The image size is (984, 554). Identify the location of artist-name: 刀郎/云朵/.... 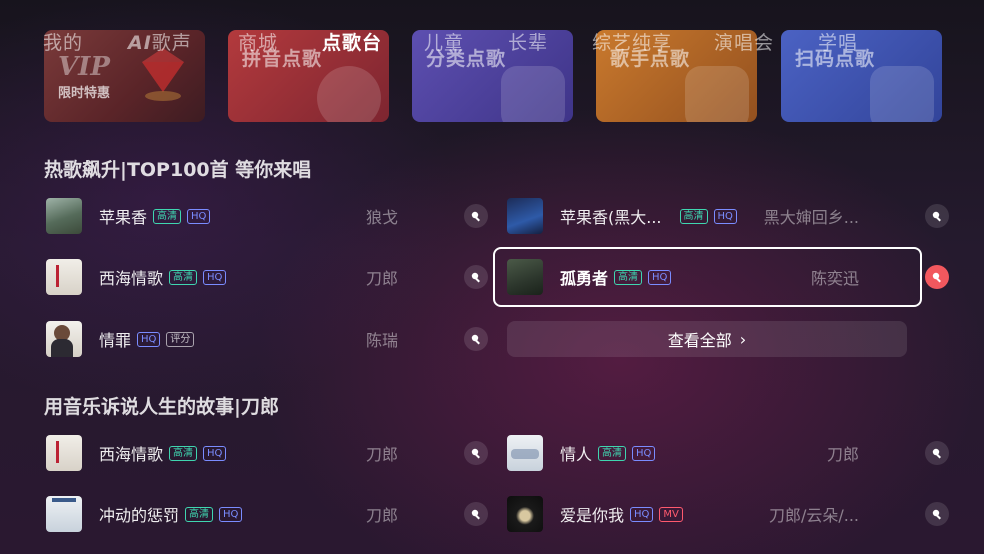
(813, 515).